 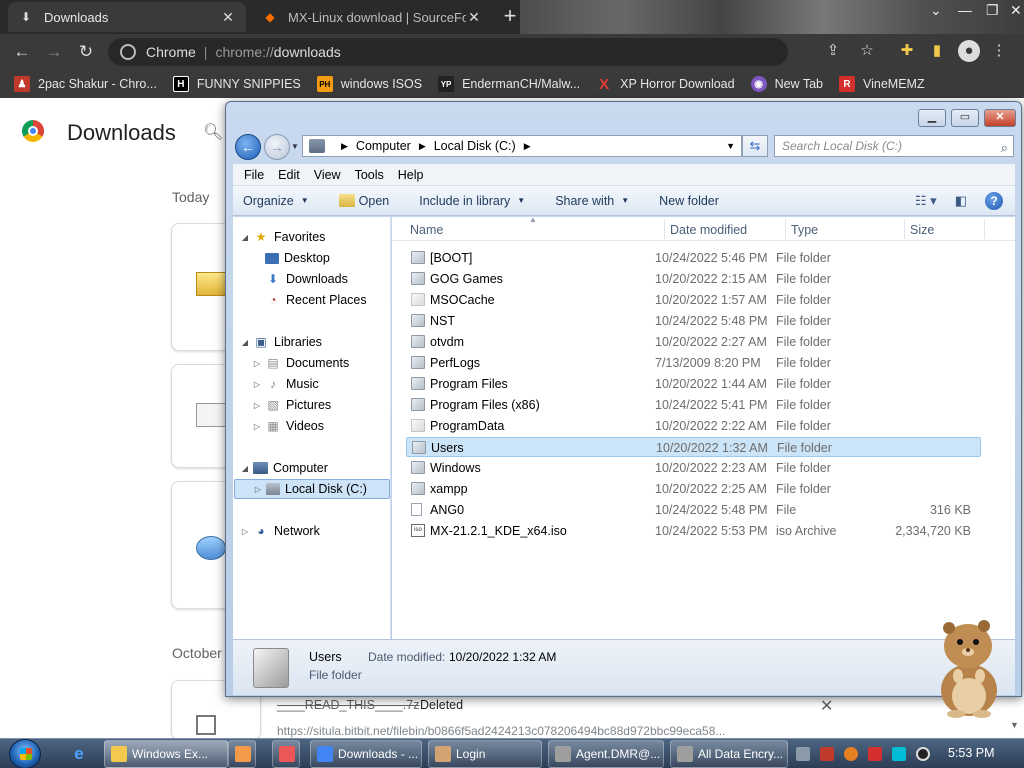 I want to click on search-icon: 🔍︎, so click(x=213, y=132).